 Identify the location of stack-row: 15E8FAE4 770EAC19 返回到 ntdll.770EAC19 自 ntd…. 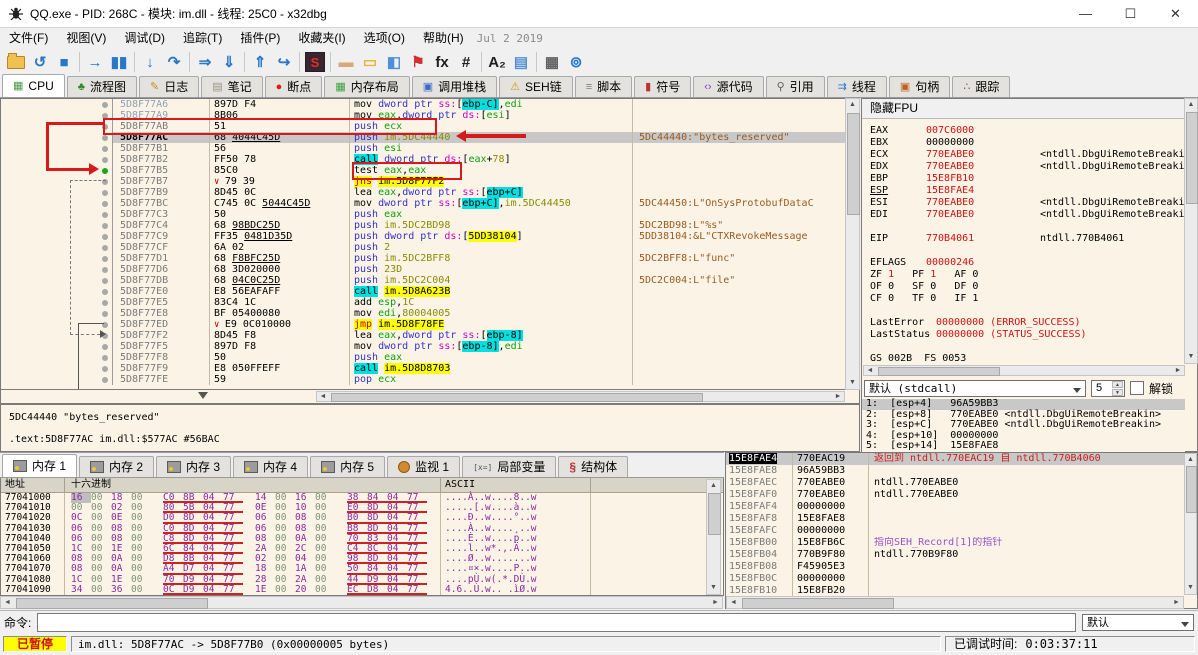
(961, 459).